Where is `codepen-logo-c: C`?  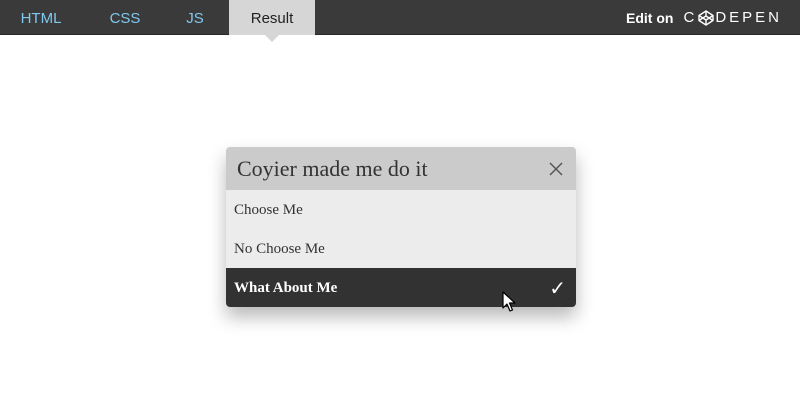
codepen-logo-c: C is located at coordinates (690, 17).